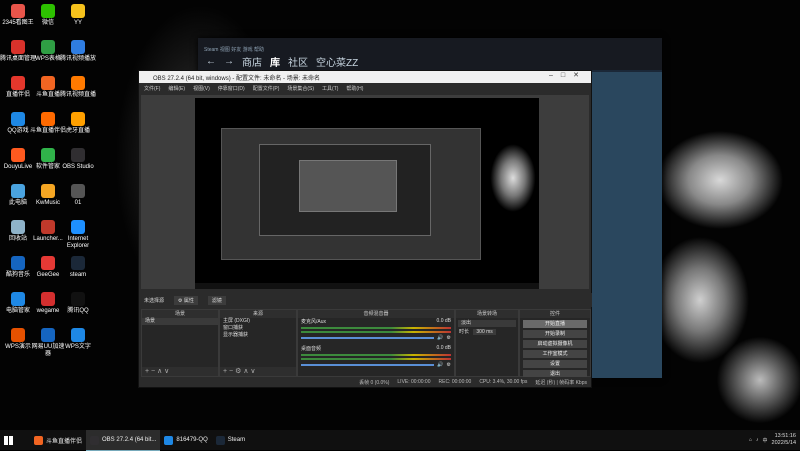 This screenshot has width=800, height=451. Describe the element at coordinates (258, 321) in the screenshot. I see `source-item: 主屏 (DXGI)` at that location.